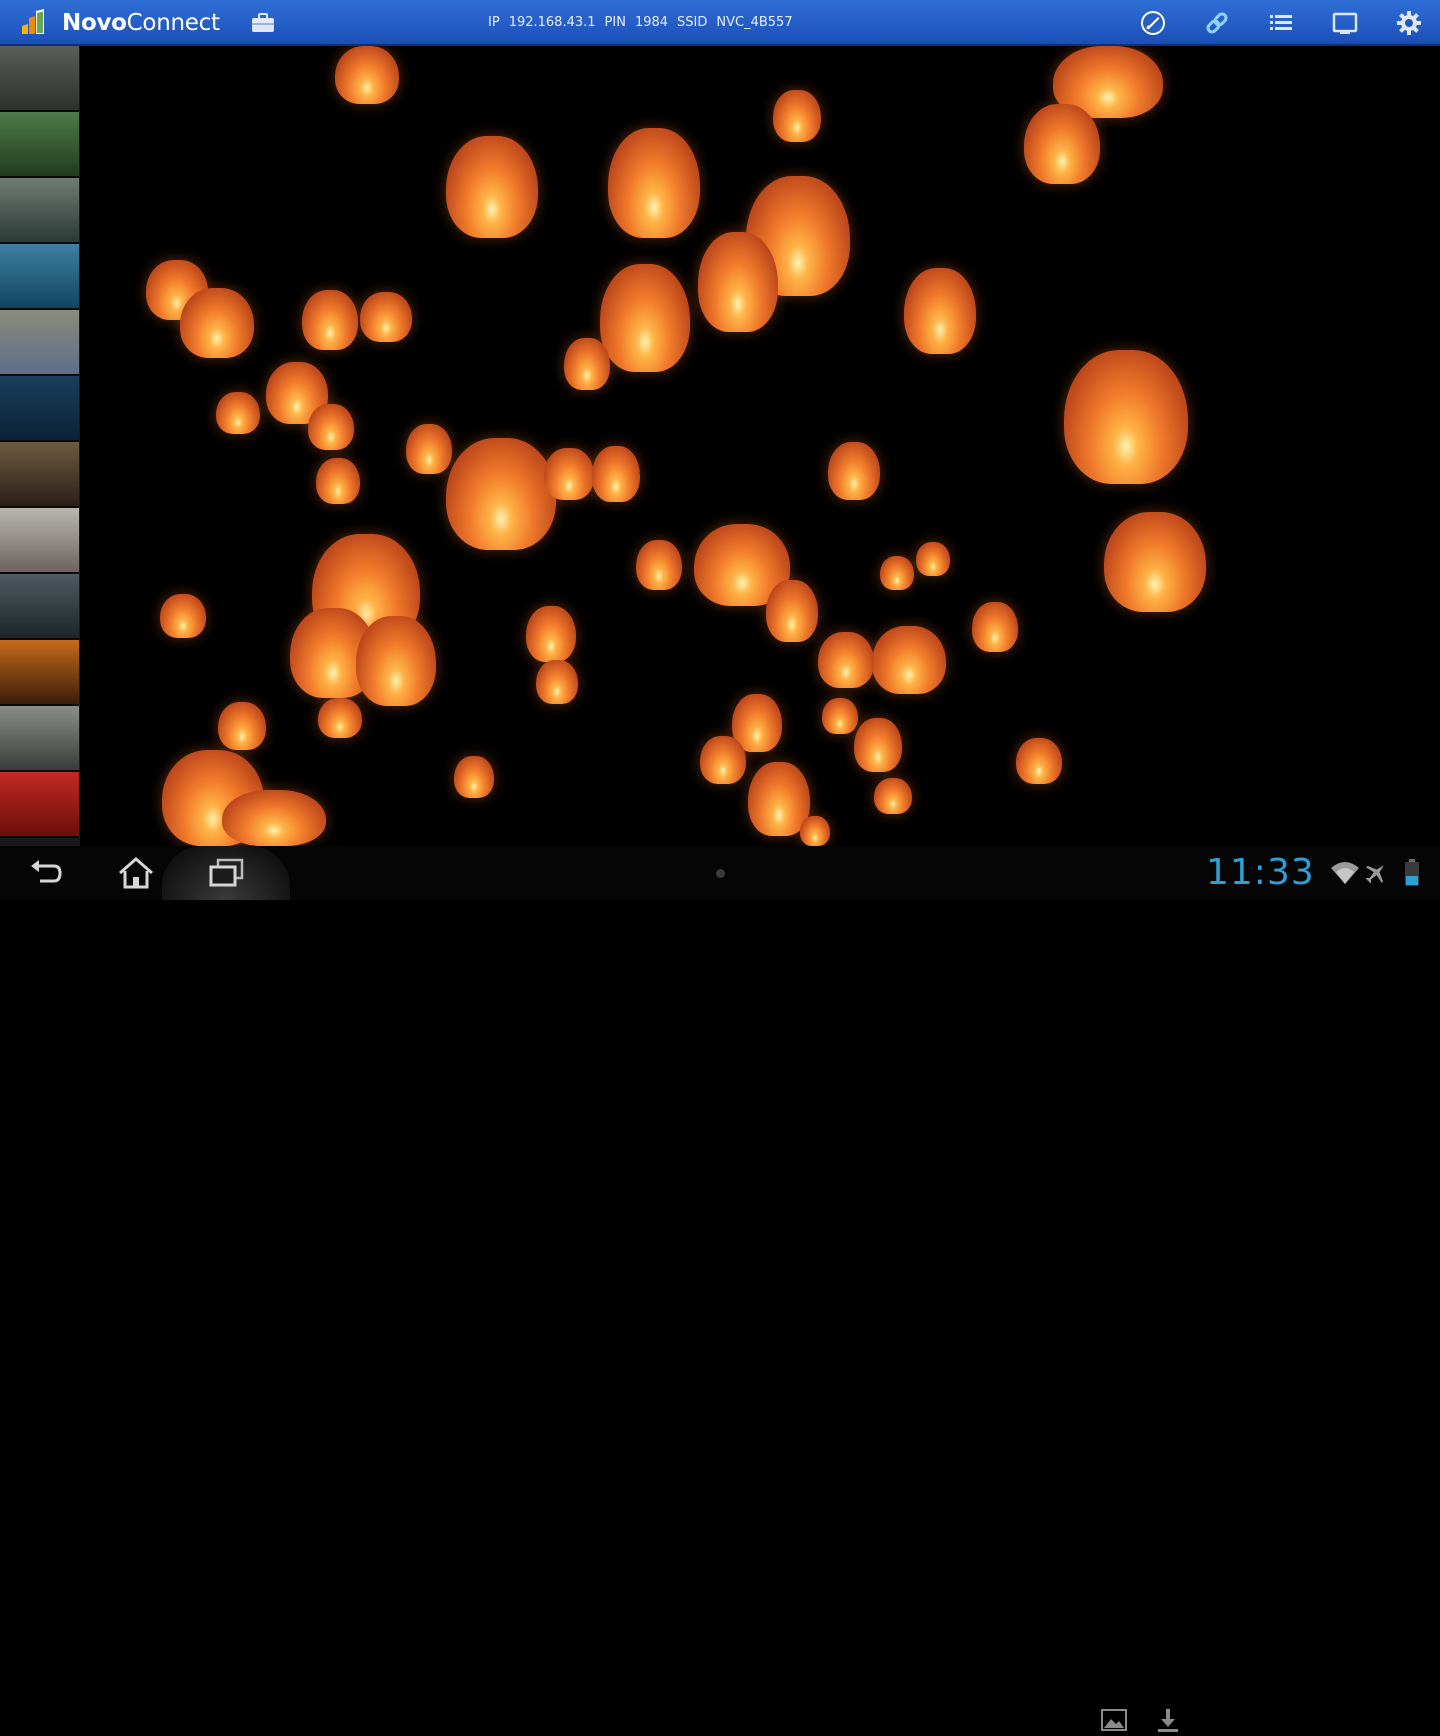 This screenshot has height=1736, width=1440. Describe the element at coordinates (1412, 873) in the screenshot. I see `battery-icon` at that location.